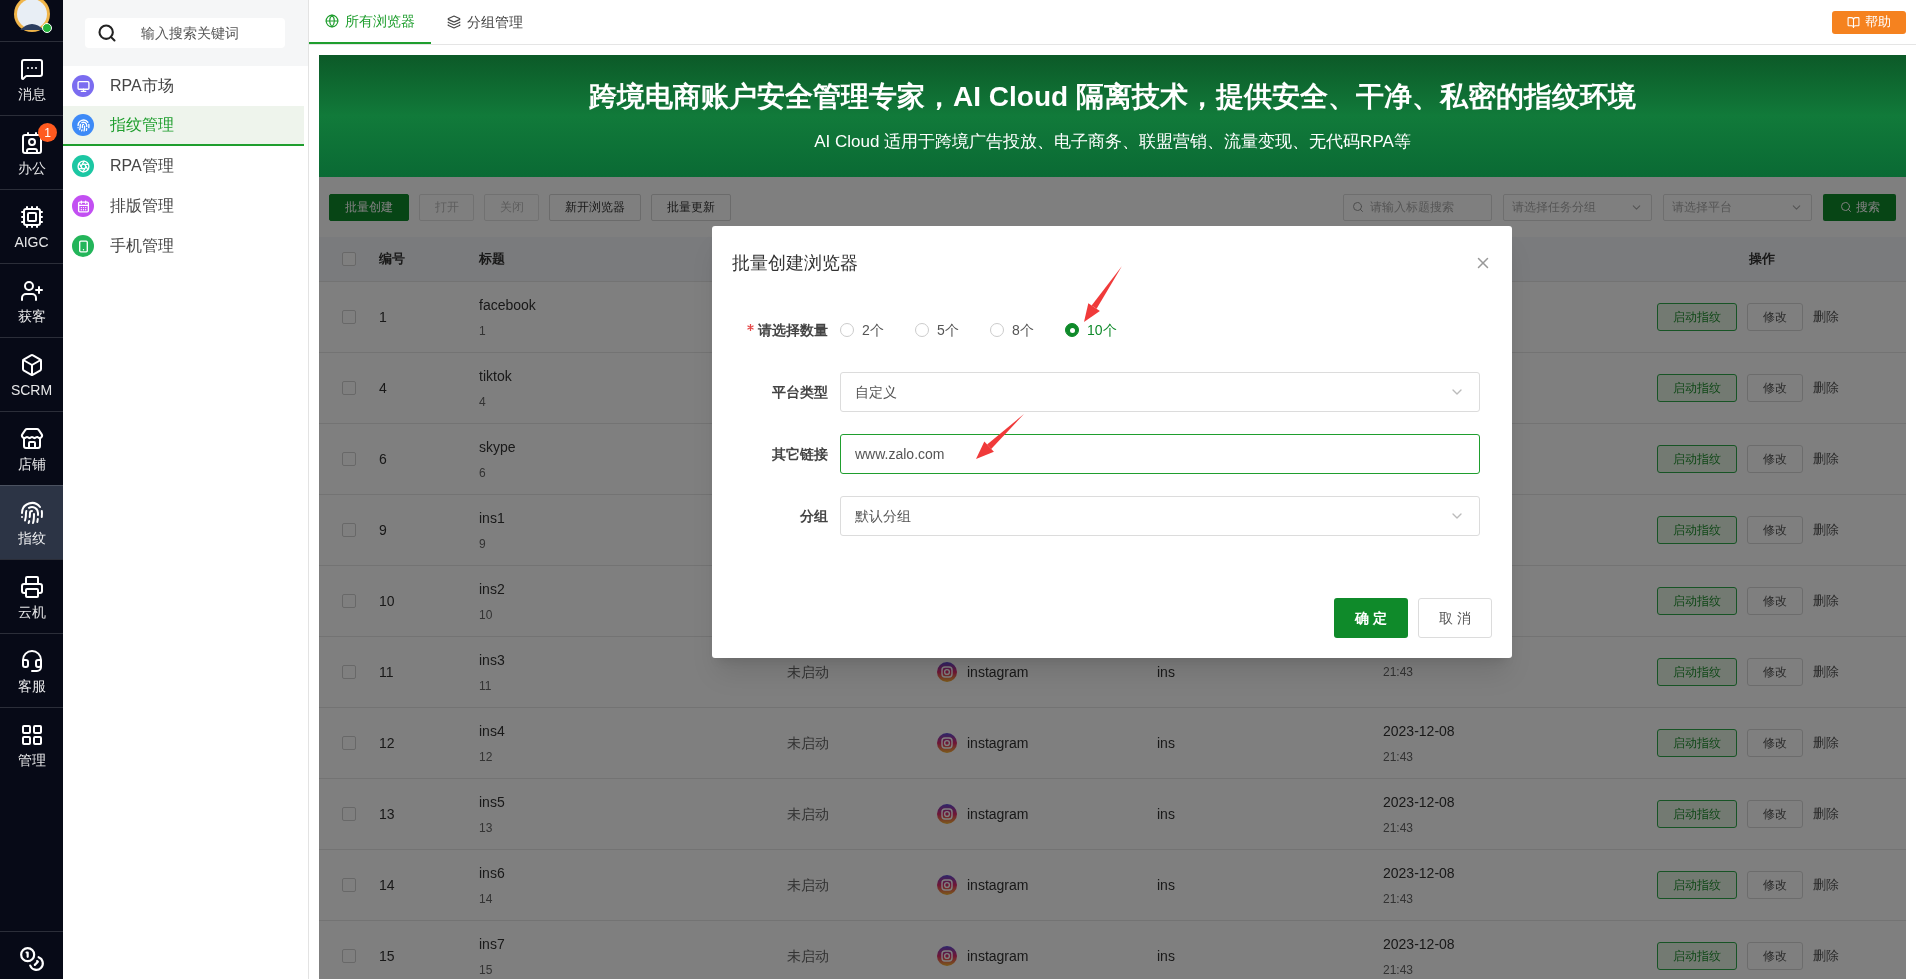 Image resolution: width=1916 pixels, height=979 pixels. I want to click on row-title: ins5, so click(492, 802).